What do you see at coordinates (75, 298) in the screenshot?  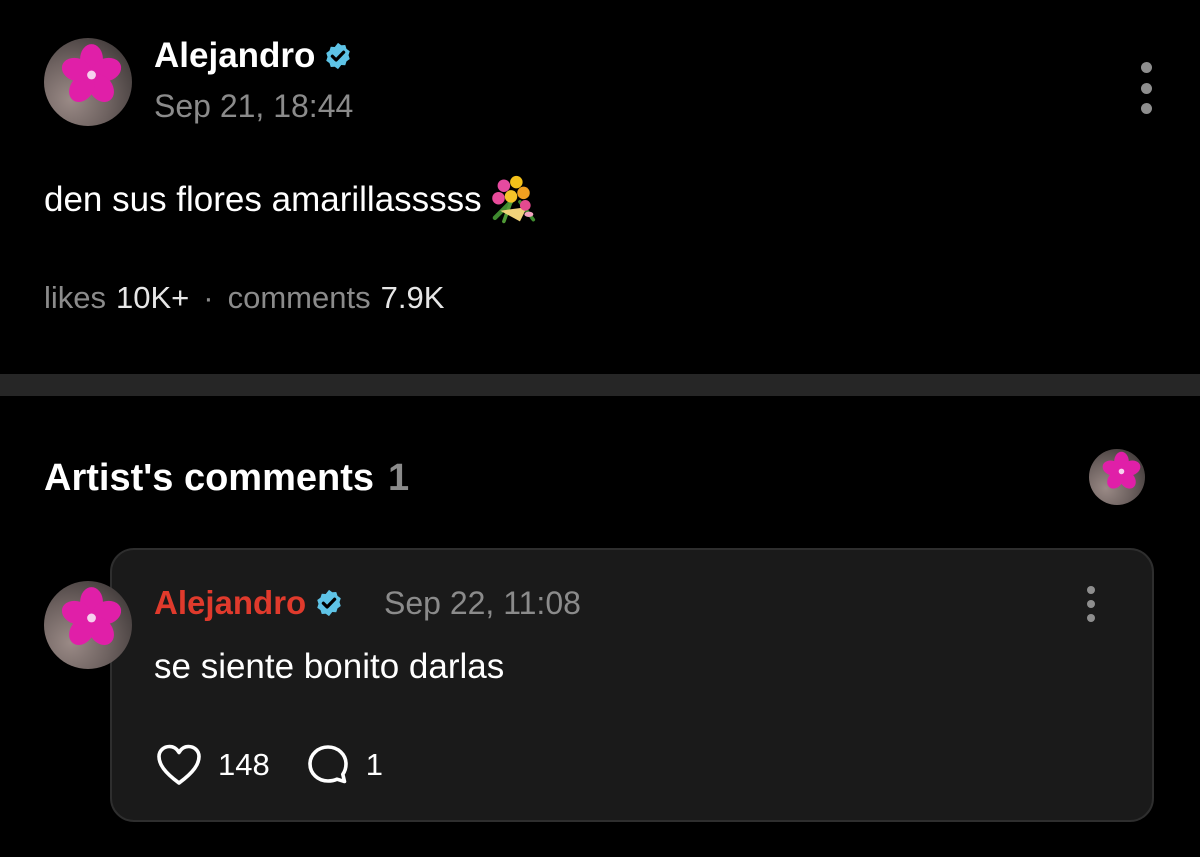 I see `likes-label: likes` at bounding box center [75, 298].